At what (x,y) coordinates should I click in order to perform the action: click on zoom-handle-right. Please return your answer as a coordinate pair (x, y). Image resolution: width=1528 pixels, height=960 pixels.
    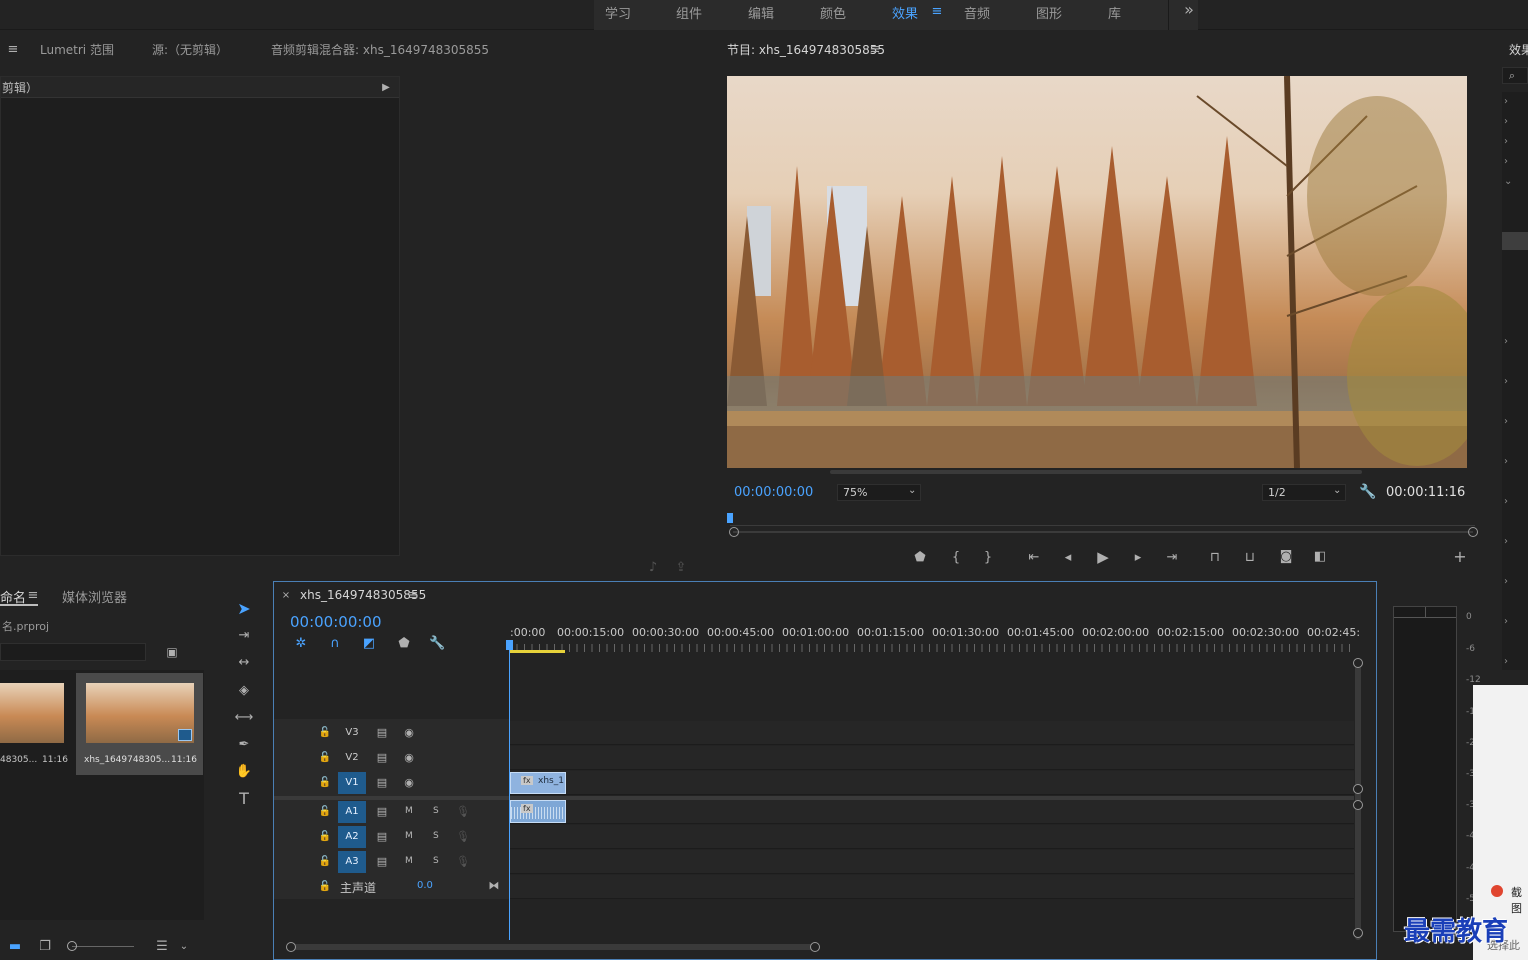
    Looking at the image, I should click on (1473, 532).